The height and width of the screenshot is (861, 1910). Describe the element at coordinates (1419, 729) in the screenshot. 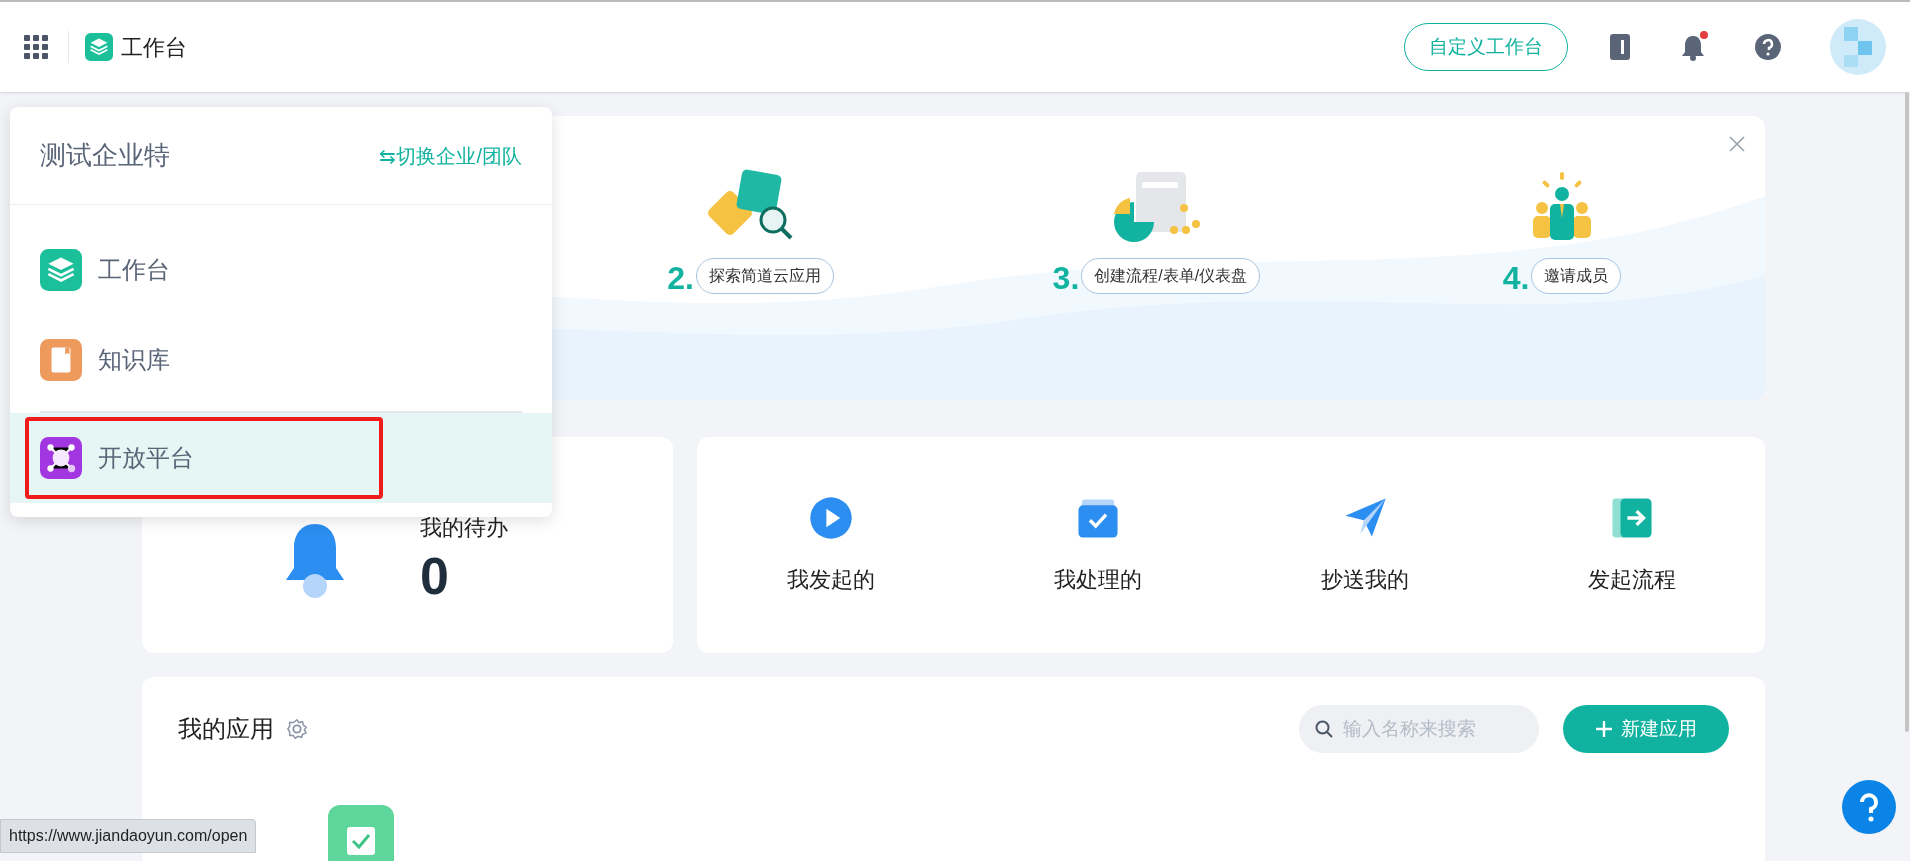

I see `search-field: 输入名称来搜索` at that location.